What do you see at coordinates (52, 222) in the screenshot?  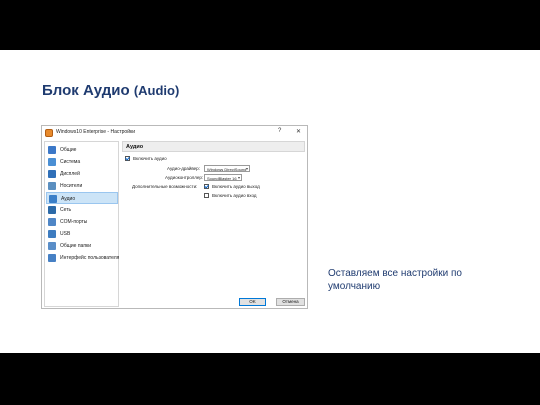 I see `com-ports-icon` at bounding box center [52, 222].